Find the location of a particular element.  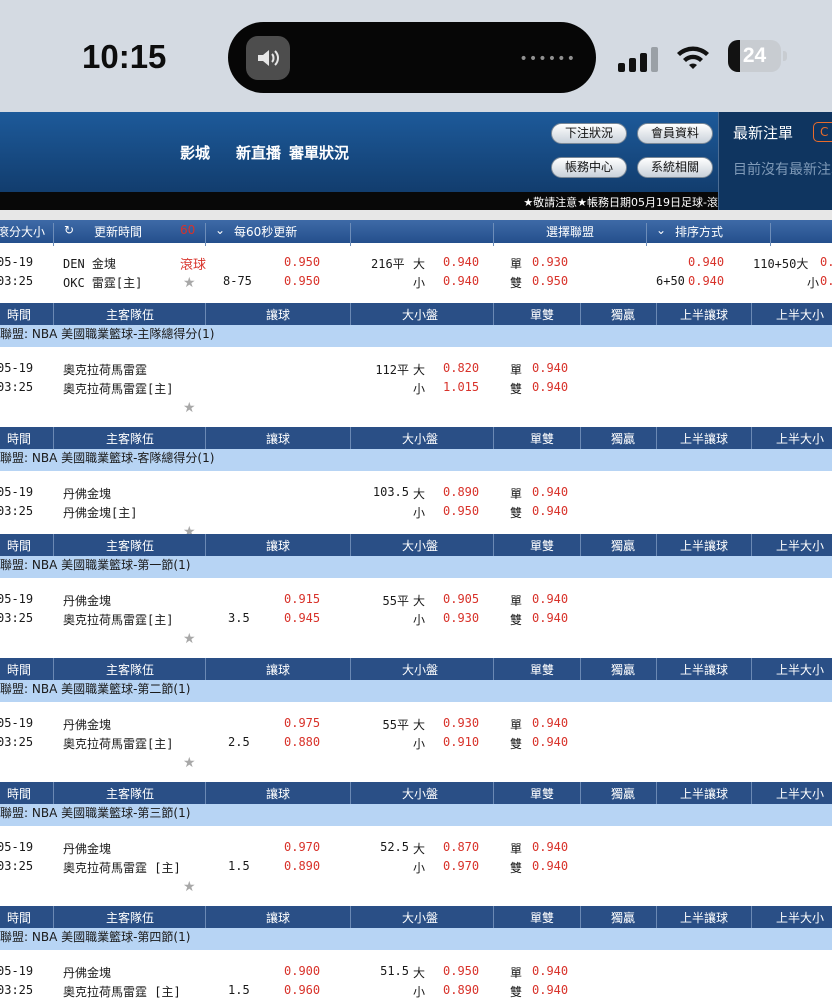

oe-odds: 0.930 is located at coordinates (550, 262).